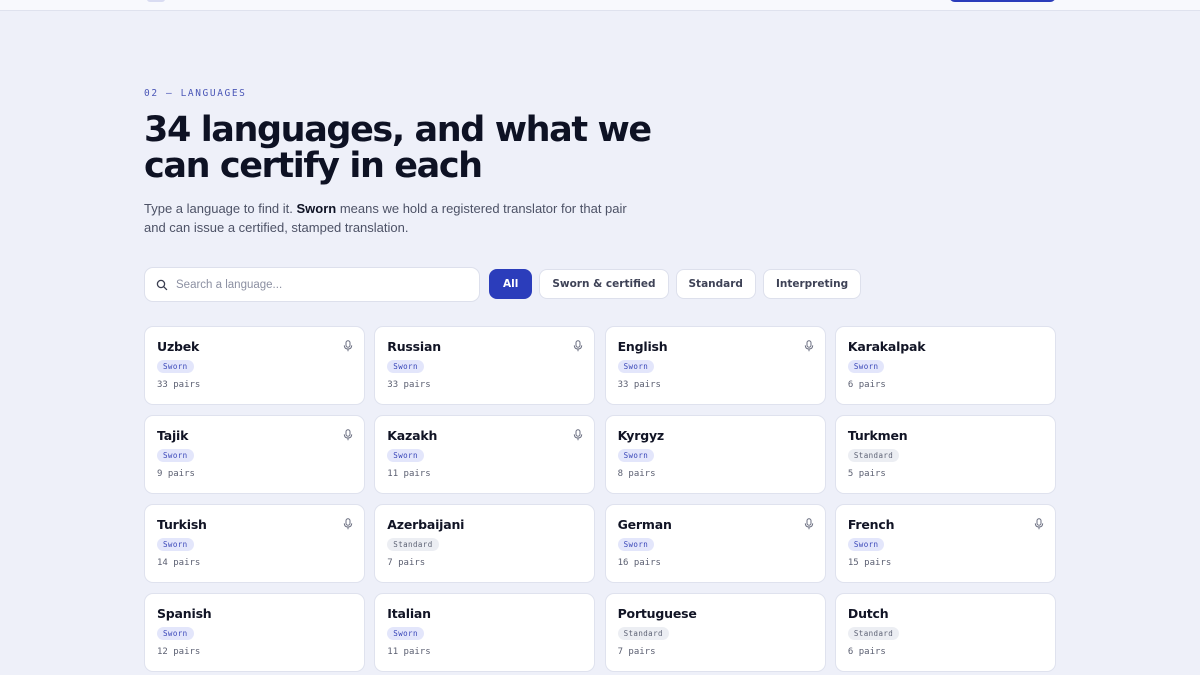  Describe the element at coordinates (715, 454) in the screenshot. I see `language-card-kyrgyz: Kyrgyz Sworn 8 pairs` at that location.